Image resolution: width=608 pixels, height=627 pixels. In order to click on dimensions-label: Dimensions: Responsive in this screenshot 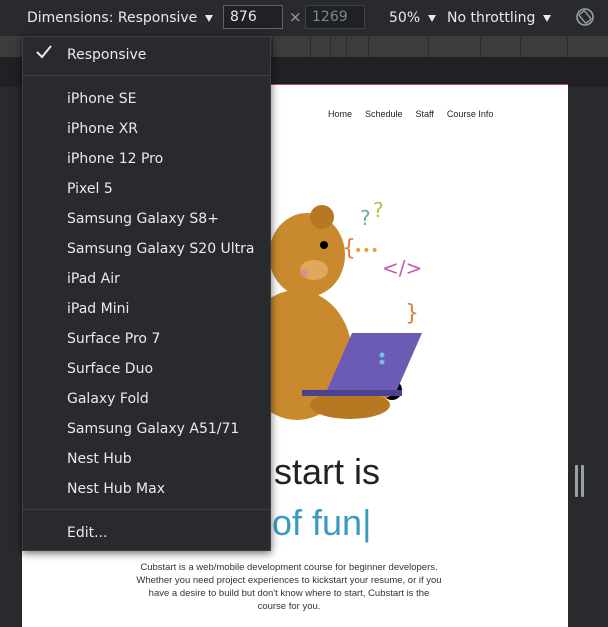, I will do `click(112, 18)`.